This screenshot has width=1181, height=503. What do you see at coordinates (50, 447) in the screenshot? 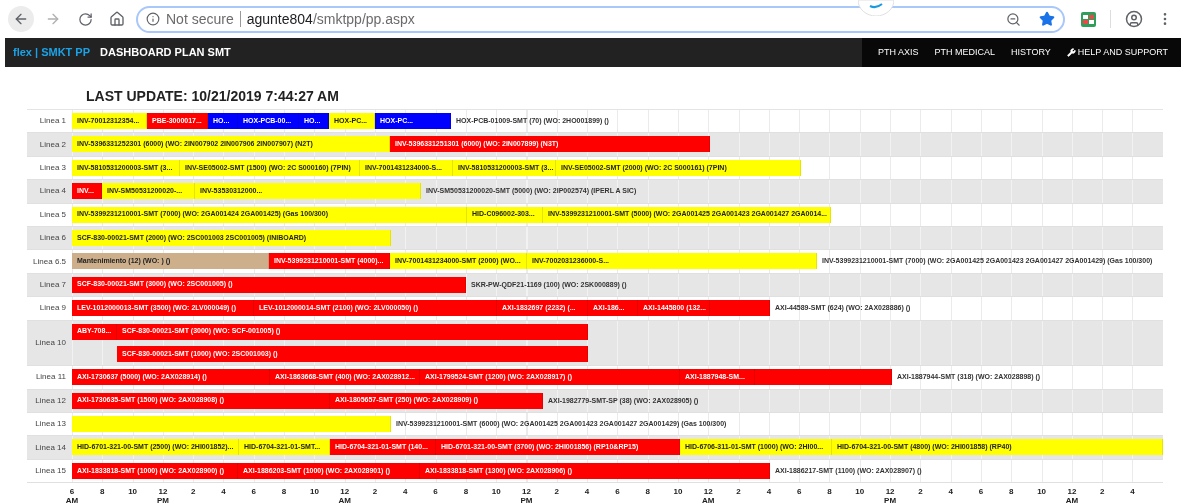
I see `row-label: Linea 14` at bounding box center [50, 447].